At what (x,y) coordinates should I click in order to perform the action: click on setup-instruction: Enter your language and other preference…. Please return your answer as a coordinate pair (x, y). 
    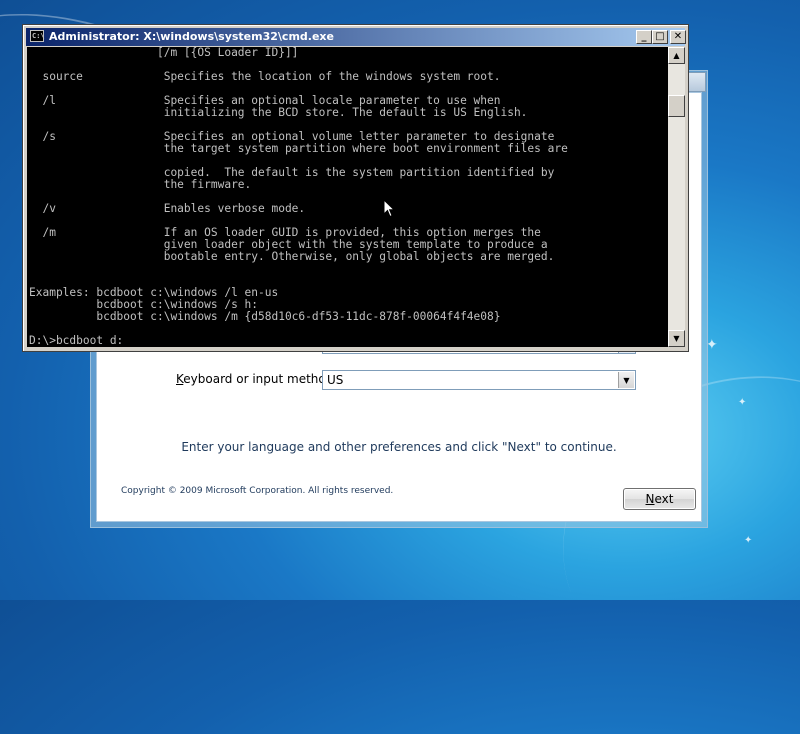
    Looking at the image, I should click on (399, 447).